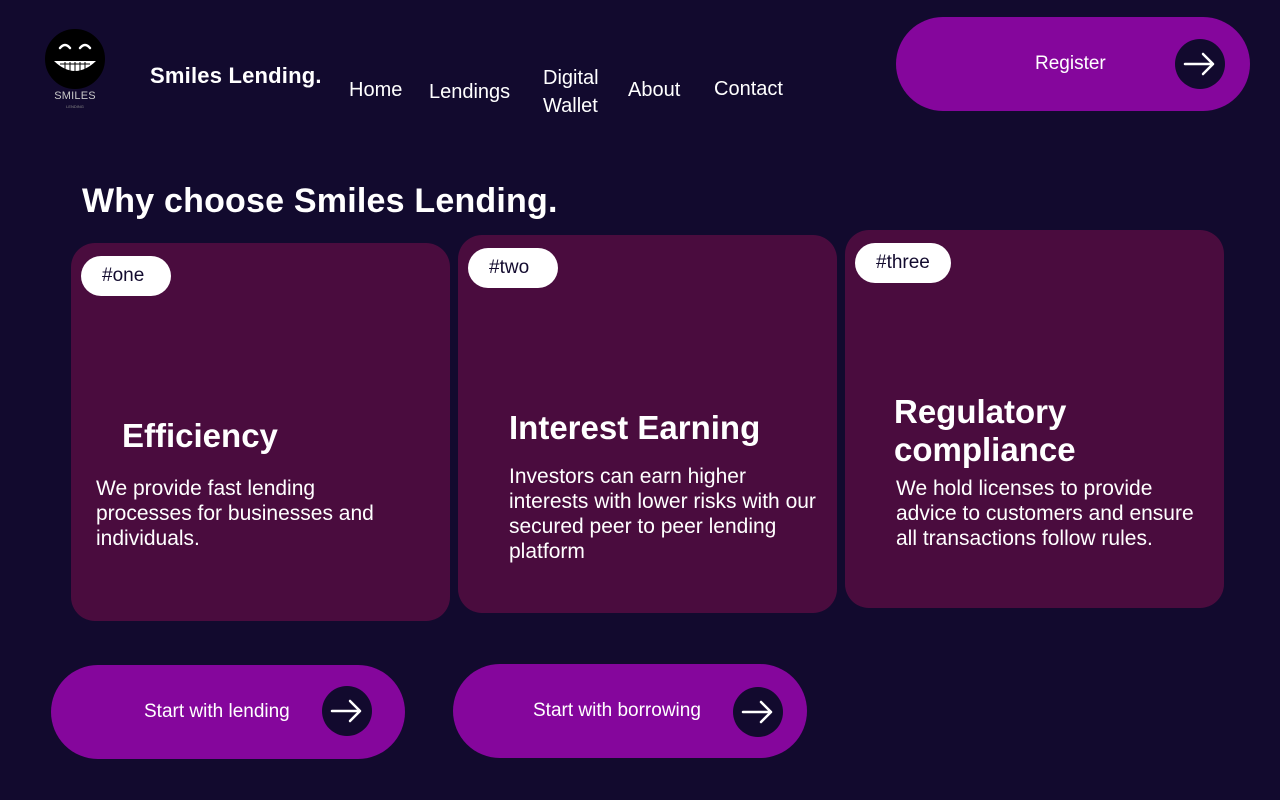 The image size is (1280, 800). I want to click on nav-digital-wallet-line1: Digital, so click(571, 78).